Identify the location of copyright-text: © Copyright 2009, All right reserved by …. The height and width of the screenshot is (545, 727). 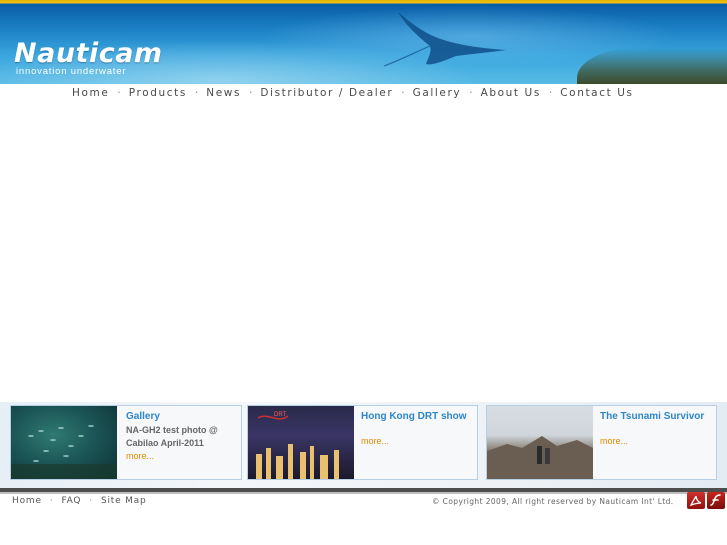
(553, 501).